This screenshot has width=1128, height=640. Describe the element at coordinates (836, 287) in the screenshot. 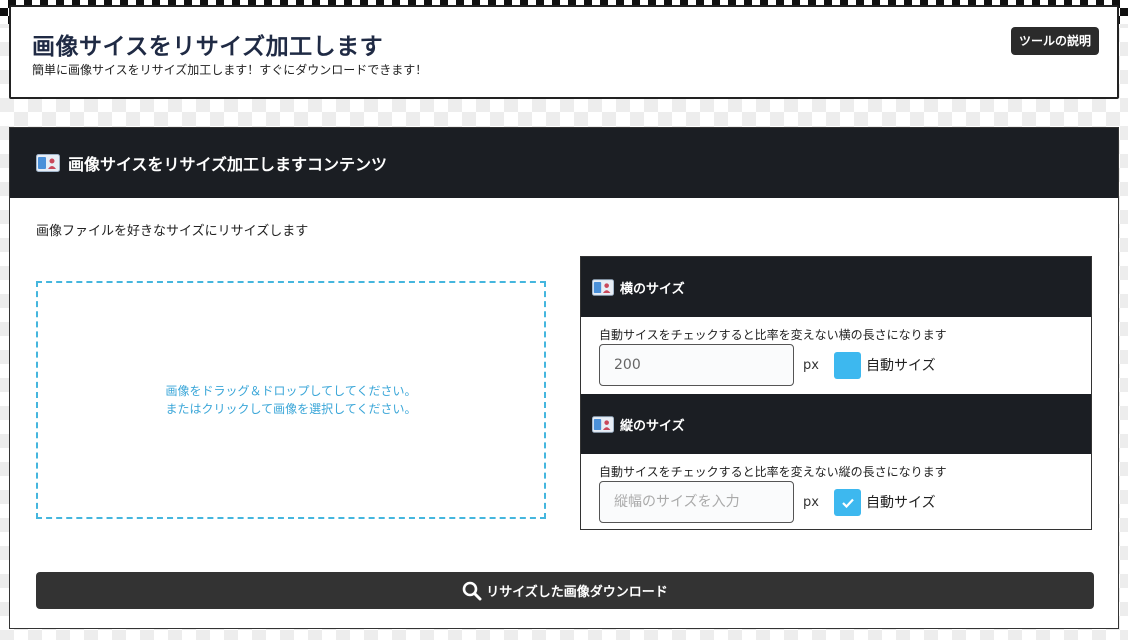

I see `width-settings-header: 横のサイズ` at that location.